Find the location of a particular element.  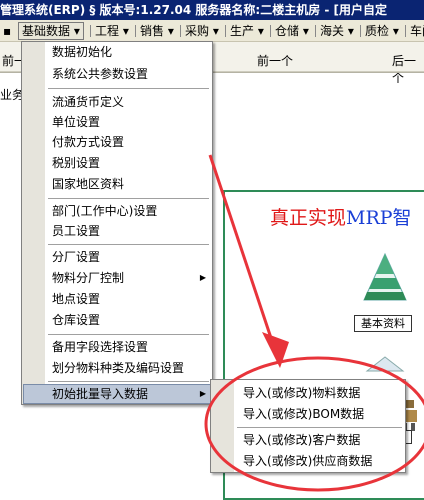

menu-sales: 销售 ▾ is located at coordinates (157, 31).